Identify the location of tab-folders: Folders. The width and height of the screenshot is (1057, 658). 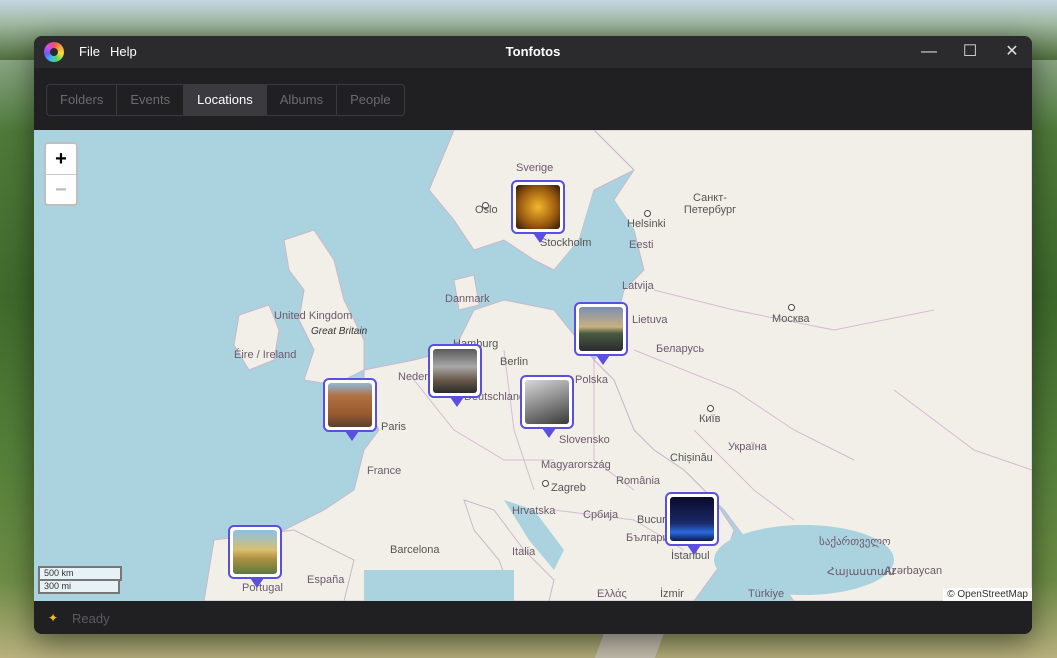
(82, 100).